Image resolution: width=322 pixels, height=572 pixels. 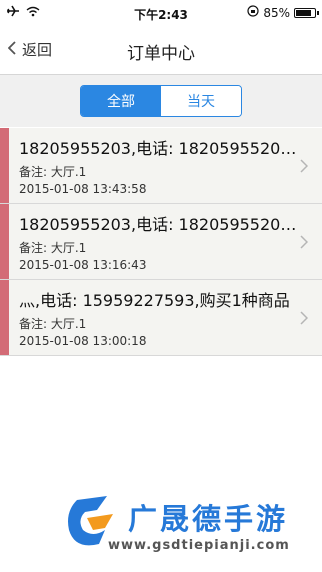 I want to click on tab-all: 全部, so click(x=121, y=101).